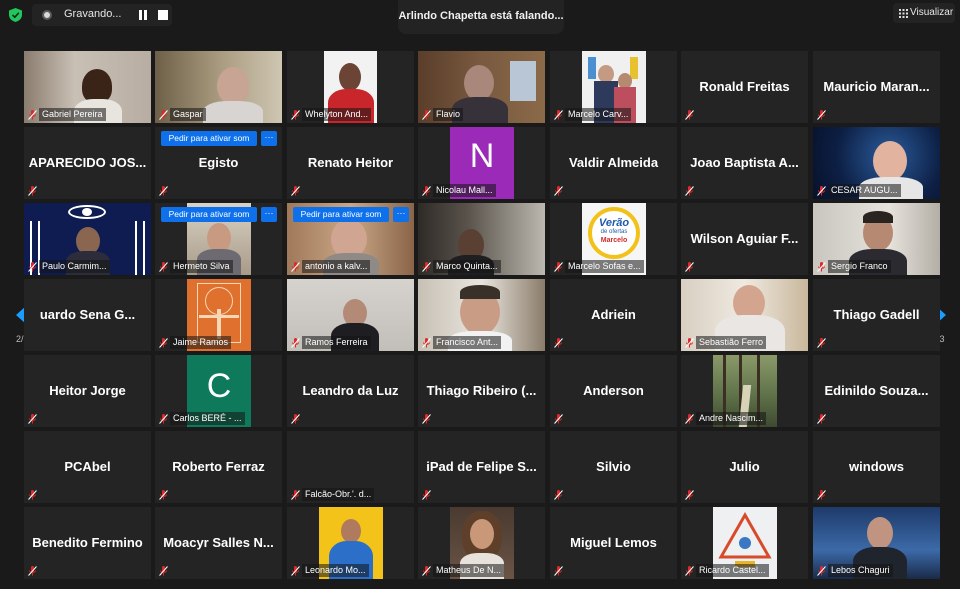  Describe the element at coordinates (744, 315) in the screenshot. I see `participant-tile: Sebastião Ferro` at that location.